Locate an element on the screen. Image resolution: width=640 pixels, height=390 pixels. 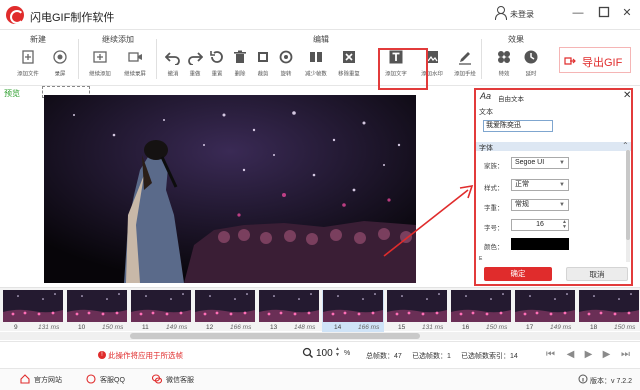
panel-scrollbar is located at coordinates (628, 206).